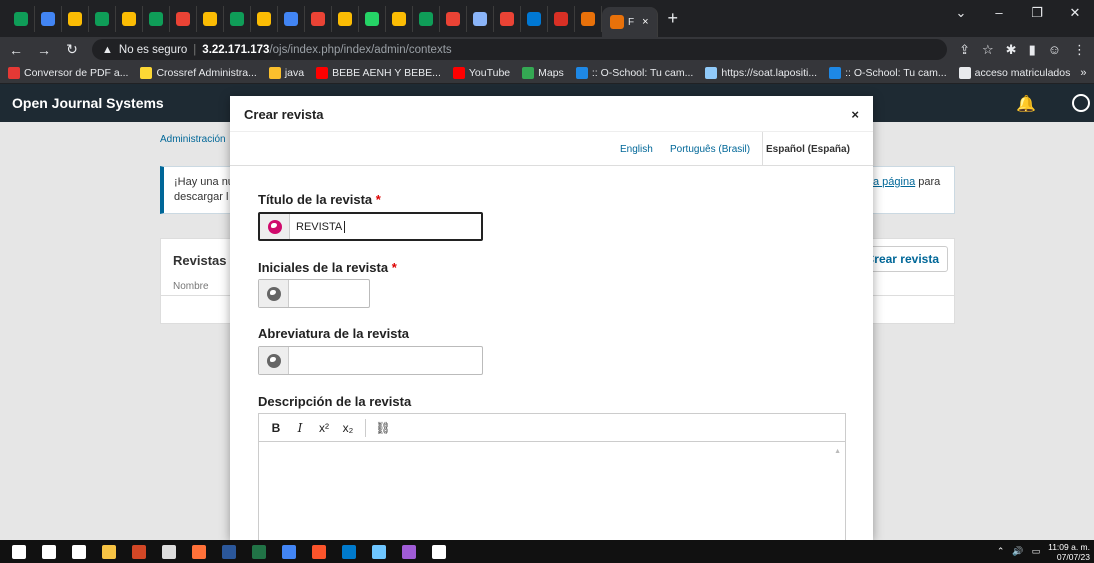  I want to click on chrome-icon, so click(289, 551).